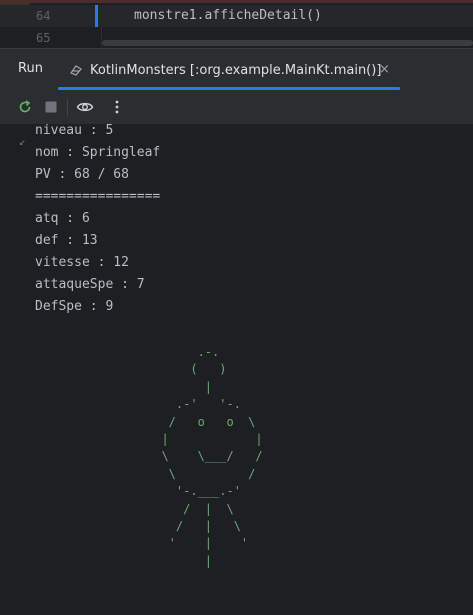 The height and width of the screenshot is (615, 473). What do you see at coordinates (236, 1) in the screenshot?
I see `breakpoint-line-highlight` at bounding box center [236, 1].